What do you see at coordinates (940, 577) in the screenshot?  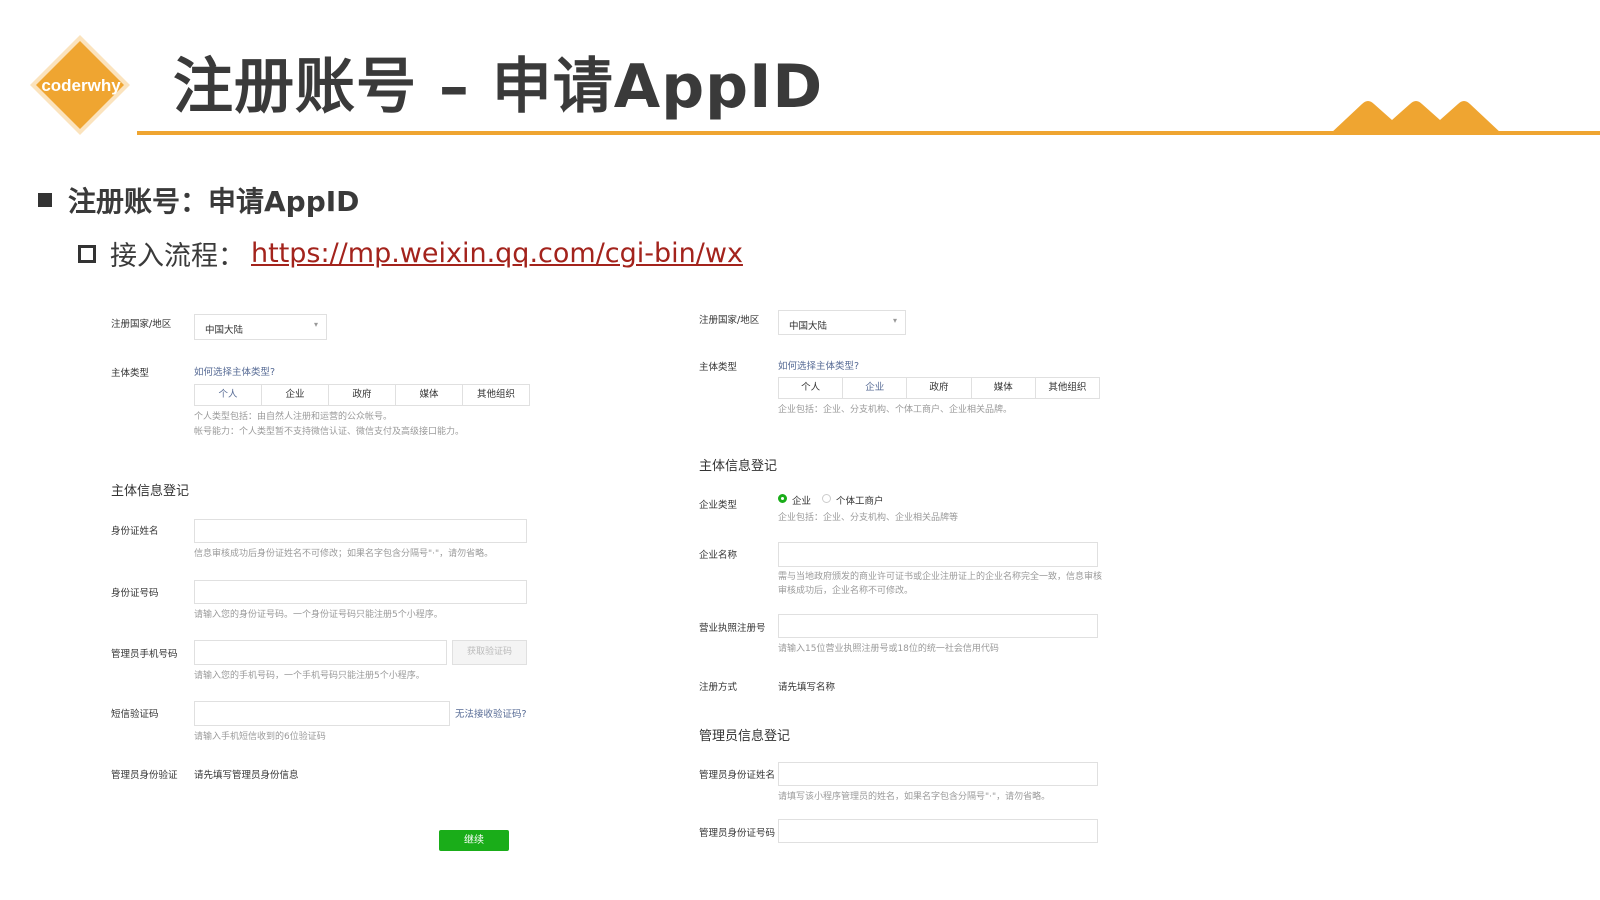 I see `company-name-hint-1: 需与当地政府颁发的商业许可证书或企业注册证上的企业名称完全一致，信息审核` at bounding box center [940, 577].